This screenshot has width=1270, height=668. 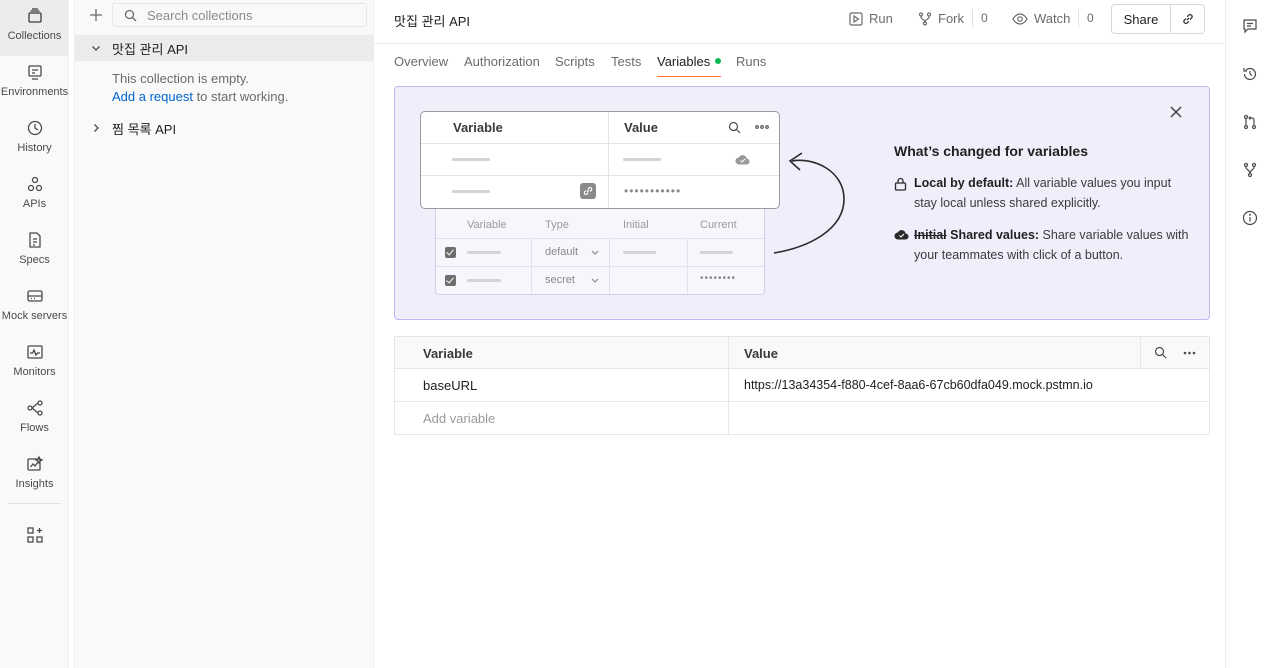 What do you see at coordinates (881, 18) in the screenshot?
I see `run-label: Run` at bounding box center [881, 18].